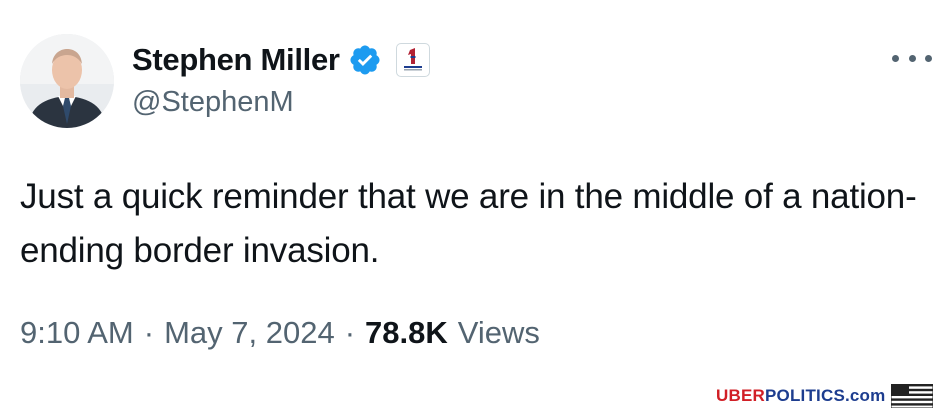  Describe the element at coordinates (498, 332) in the screenshot. I see `views-label: Views` at that location.